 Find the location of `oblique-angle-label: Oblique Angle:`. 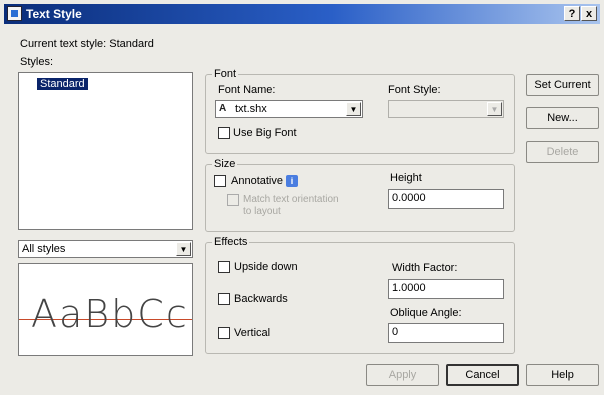

oblique-angle-label: Oblique Angle: is located at coordinates (426, 313).